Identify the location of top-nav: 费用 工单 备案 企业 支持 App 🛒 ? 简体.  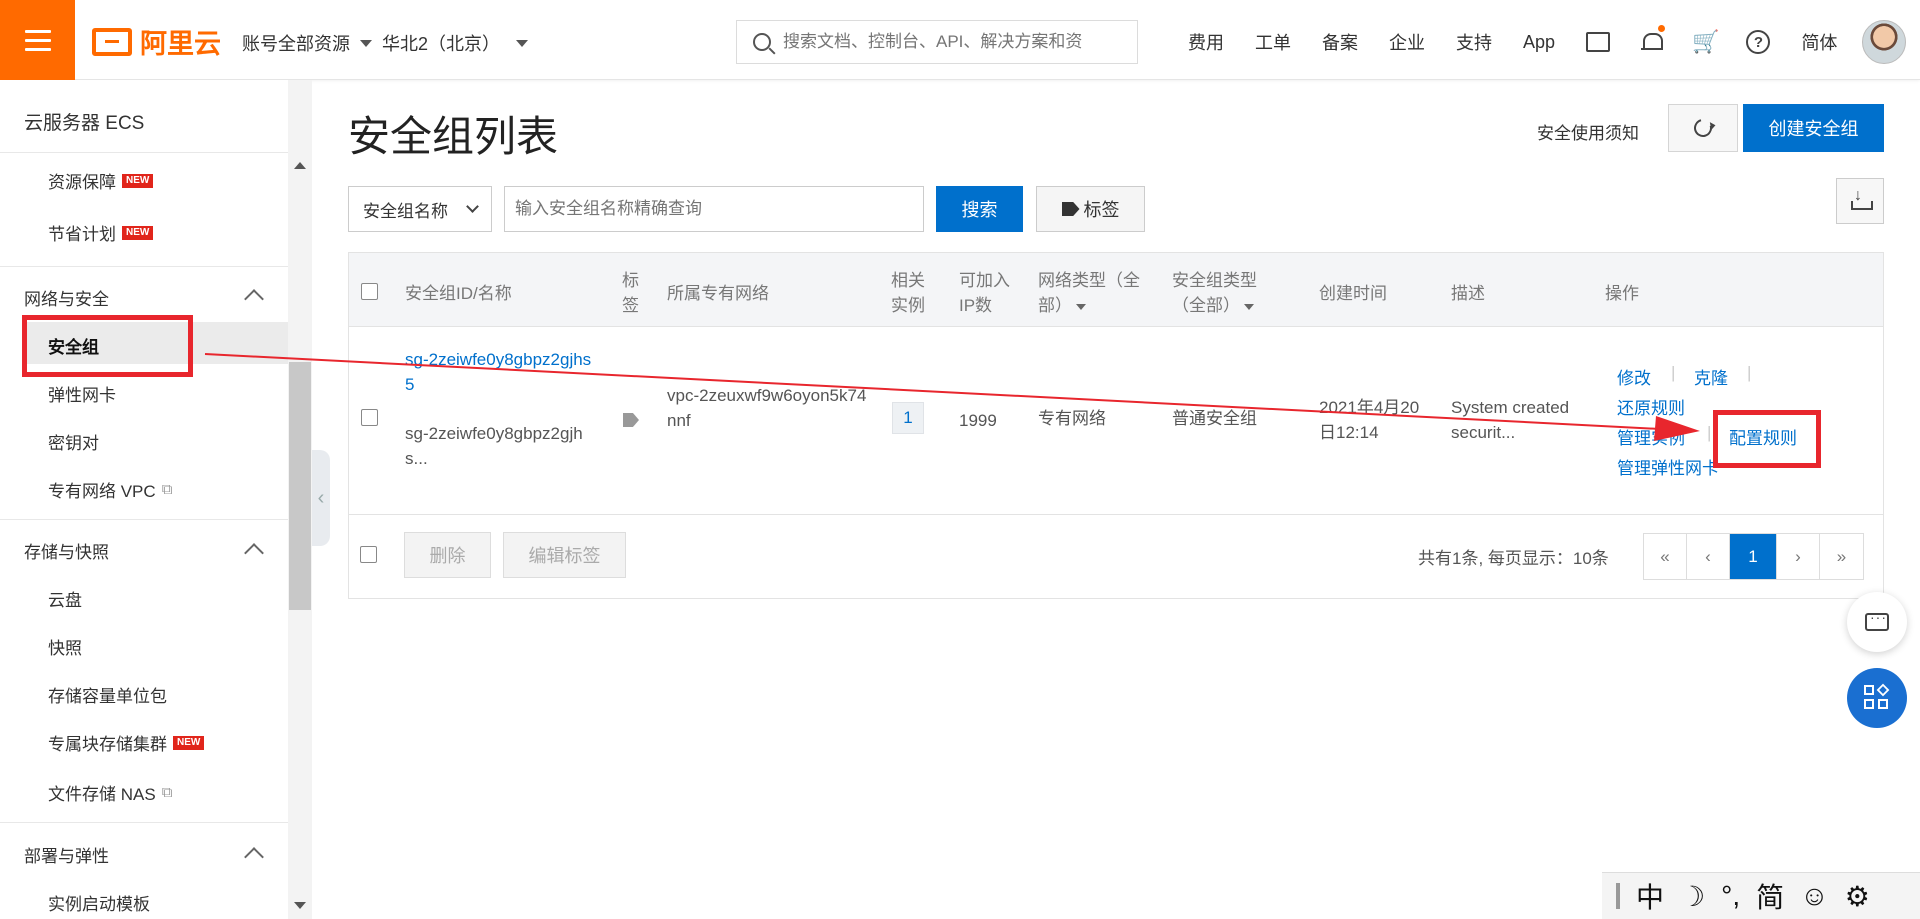
(1528, 40).